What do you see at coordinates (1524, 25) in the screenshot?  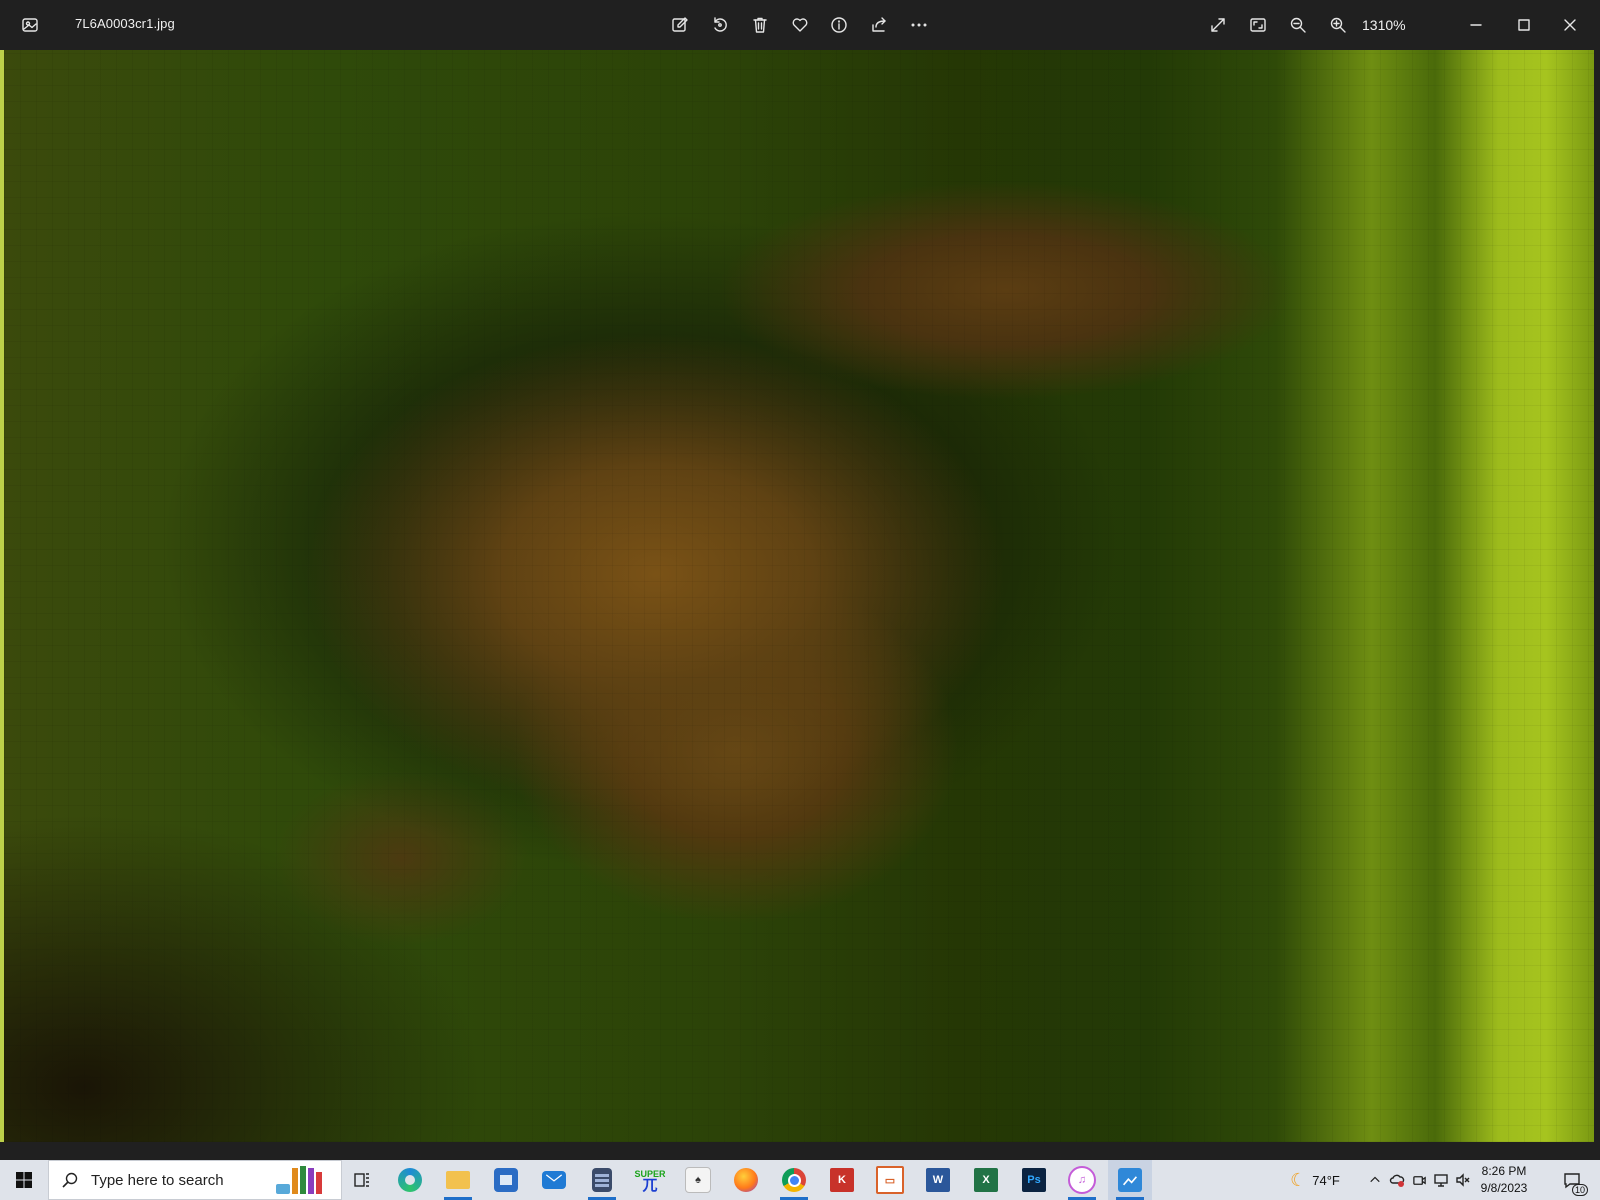 I see `maximize-icon` at bounding box center [1524, 25].